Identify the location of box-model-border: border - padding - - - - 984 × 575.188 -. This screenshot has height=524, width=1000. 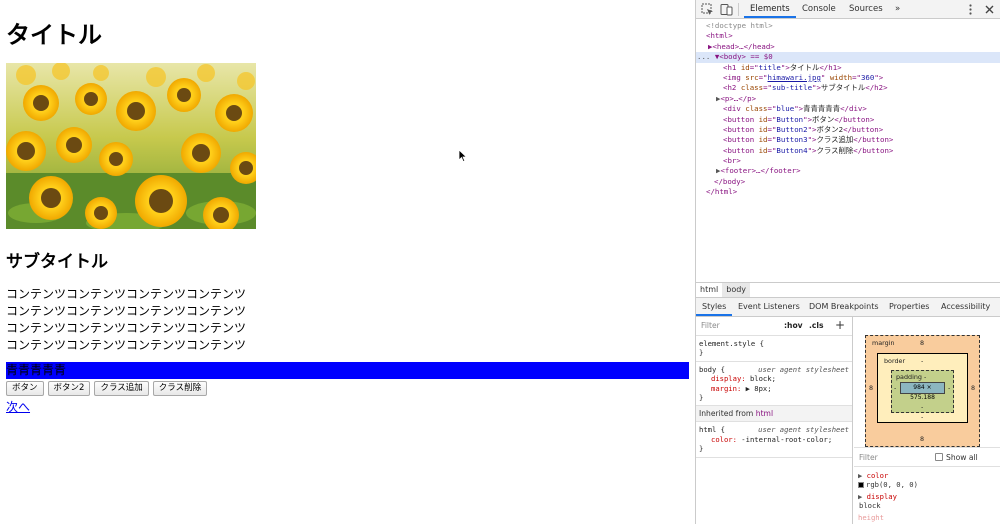
(922, 388).